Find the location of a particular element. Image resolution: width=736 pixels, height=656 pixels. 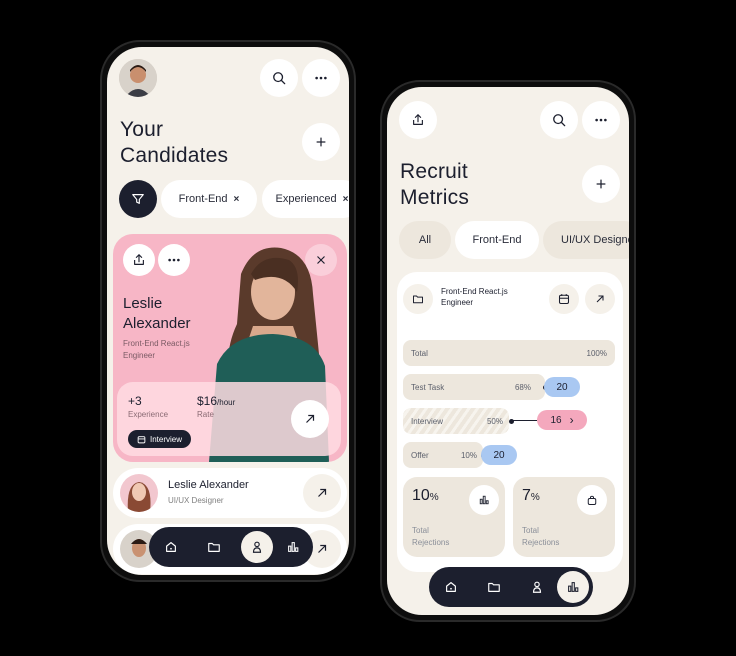

filter-chip-front-end: Front-End × is located at coordinates (209, 199).